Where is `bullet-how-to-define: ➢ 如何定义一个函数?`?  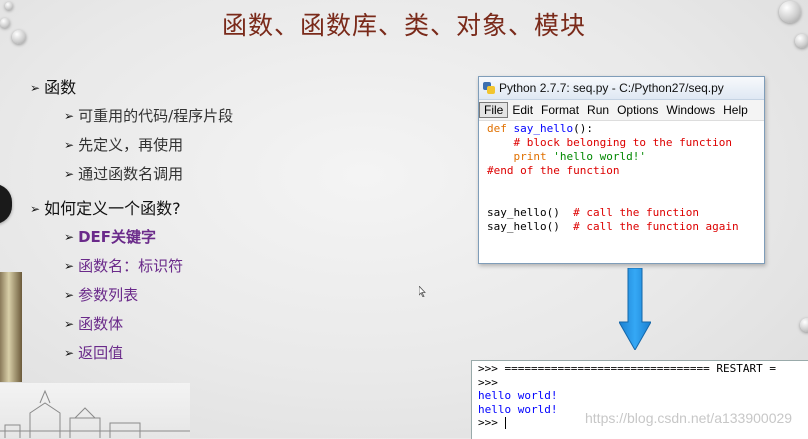 bullet-how-to-define: ➢ 如何定义一个函数? is located at coordinates (131, 209).